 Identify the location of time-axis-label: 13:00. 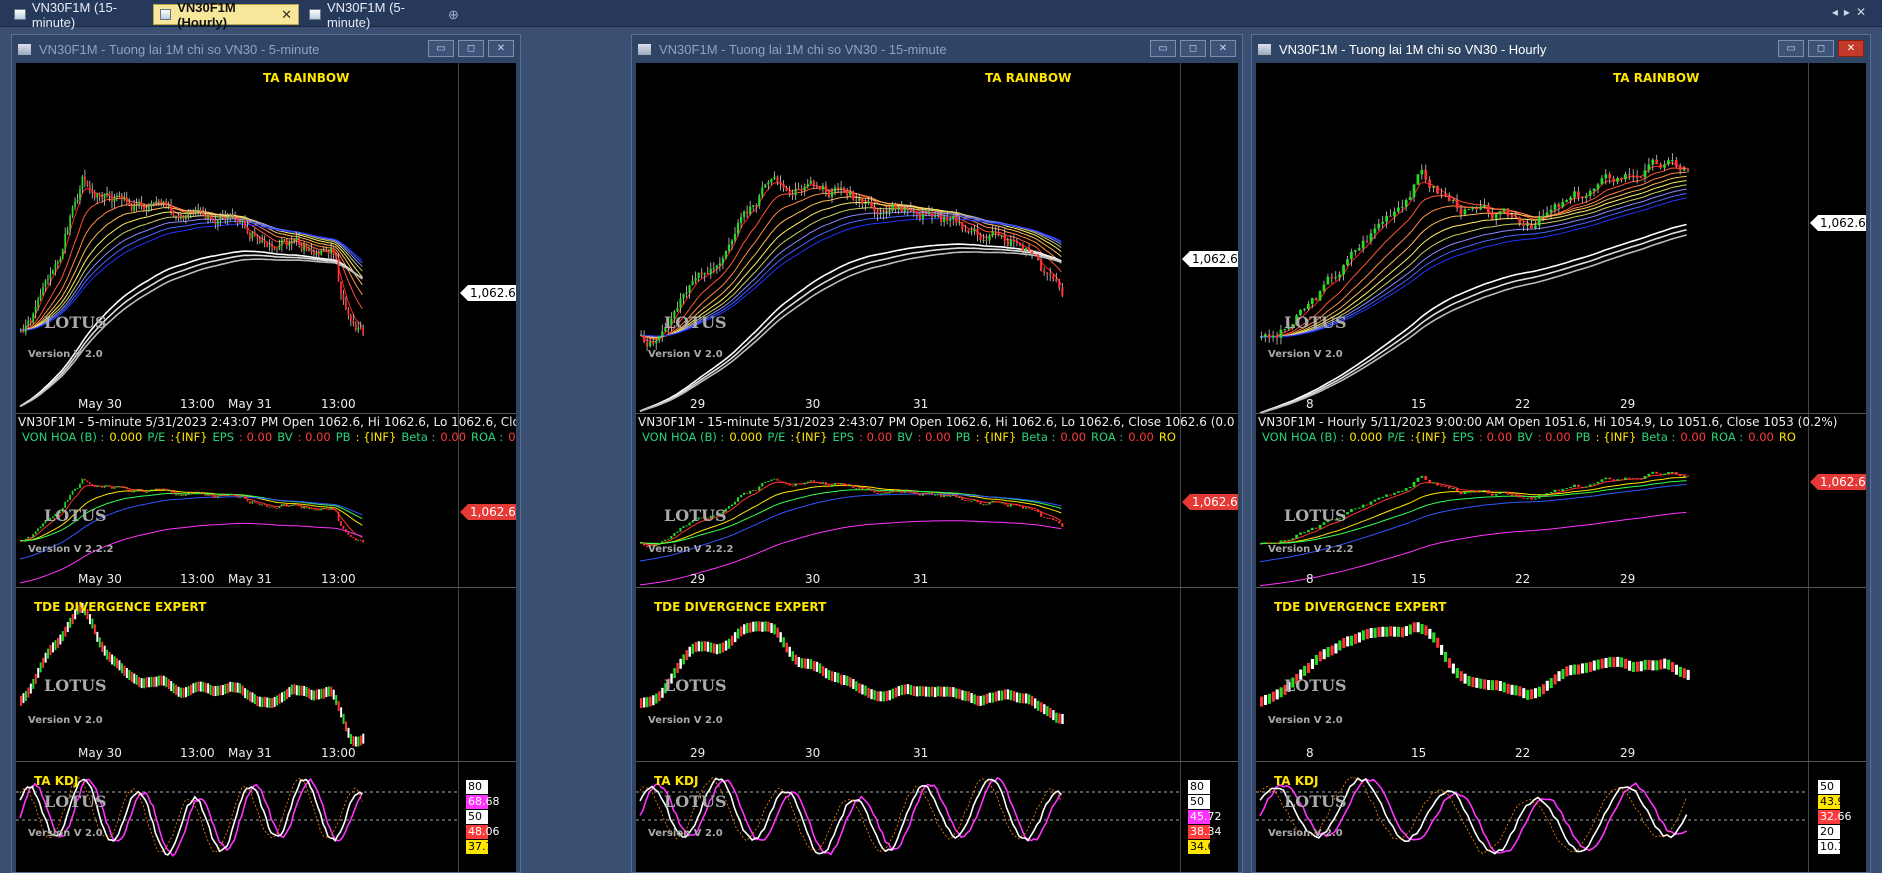
(338, 404).